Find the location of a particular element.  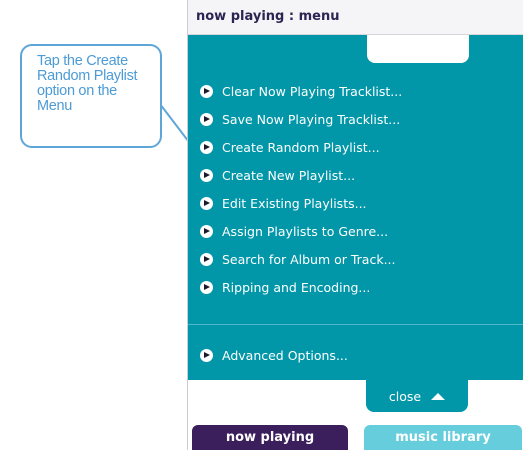

triangle-up-icon is located at coordinates (438, 396).